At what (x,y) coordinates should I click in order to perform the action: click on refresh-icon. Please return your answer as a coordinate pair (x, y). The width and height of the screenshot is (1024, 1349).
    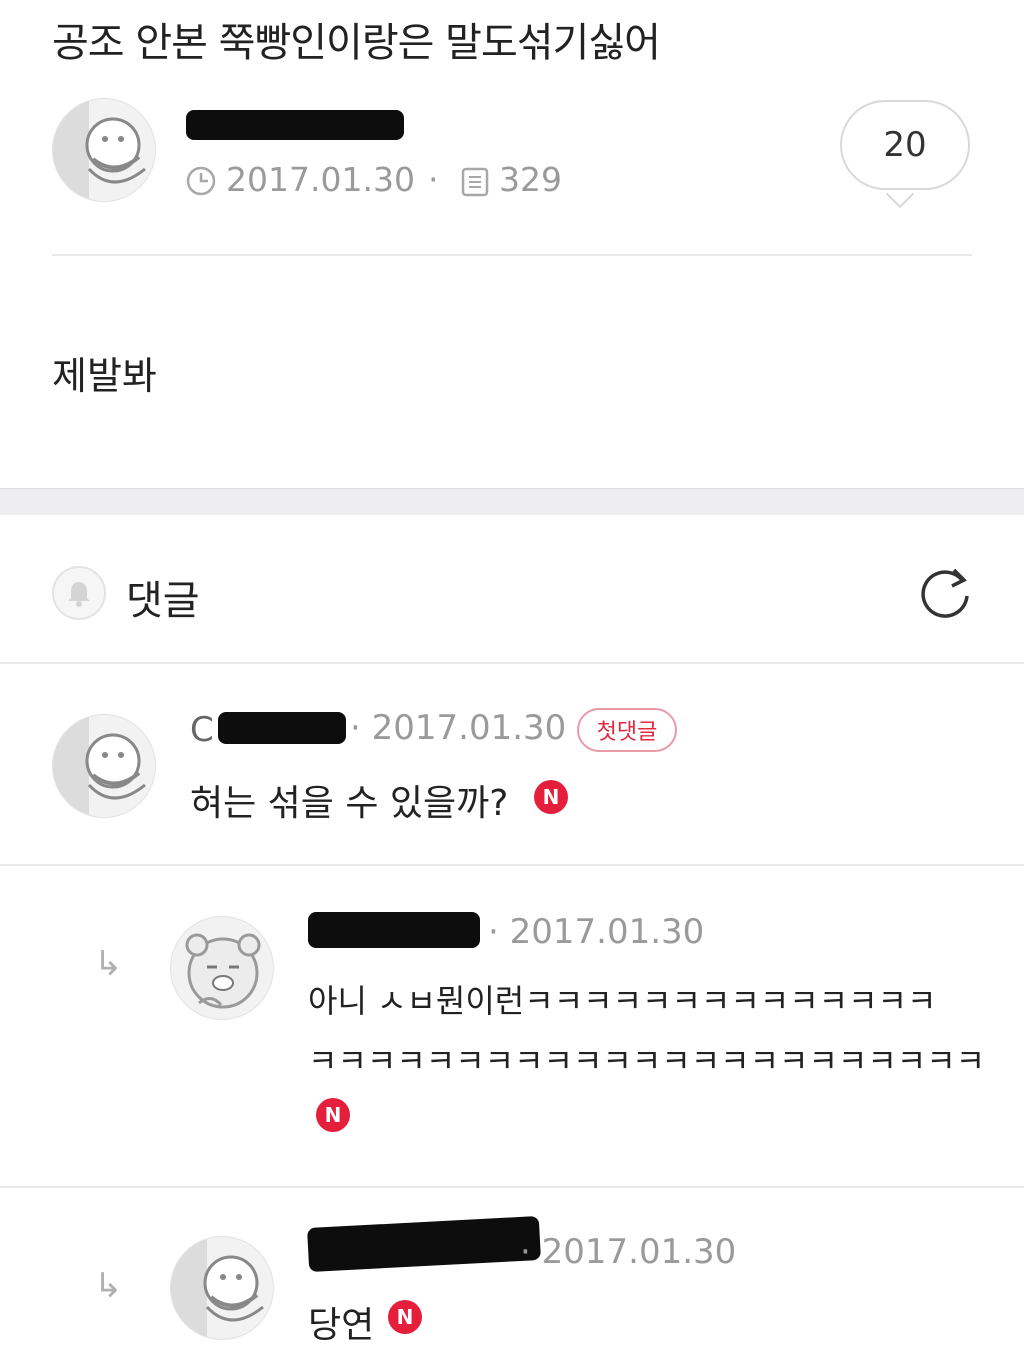
    Looking at the image, I should click on (945, 593).